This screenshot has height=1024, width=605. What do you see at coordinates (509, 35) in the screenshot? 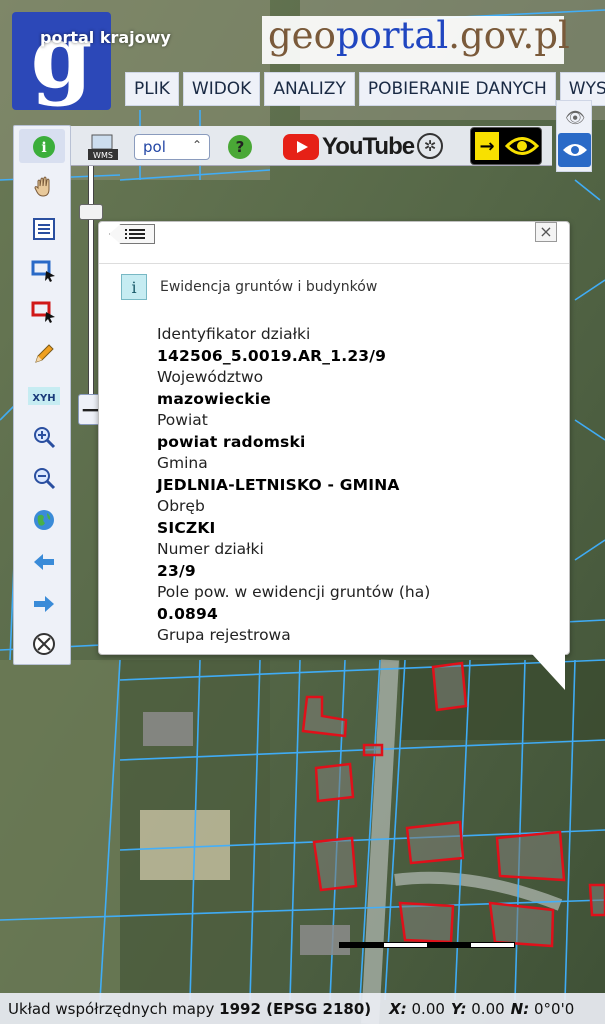
I see `brand-suffix: .gov.pl` at bounding box center [509, 35].